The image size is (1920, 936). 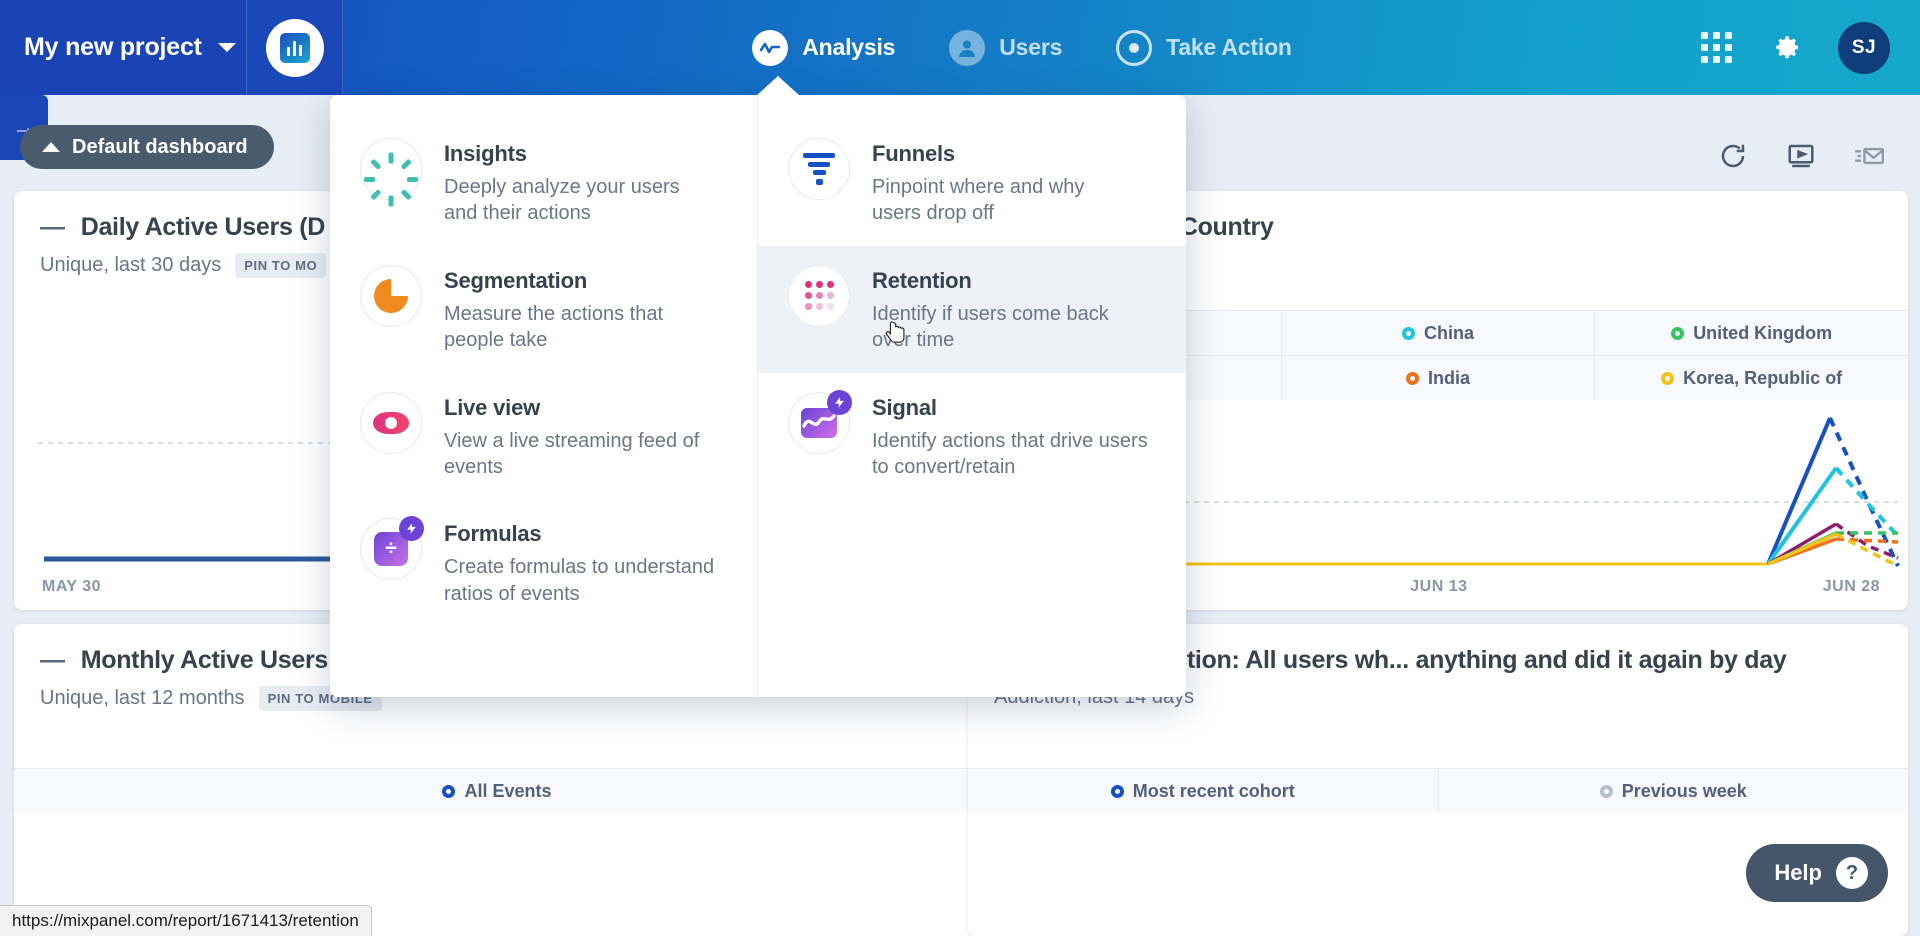 I want to click on refresh-icon, so click(x=1733, y=156).